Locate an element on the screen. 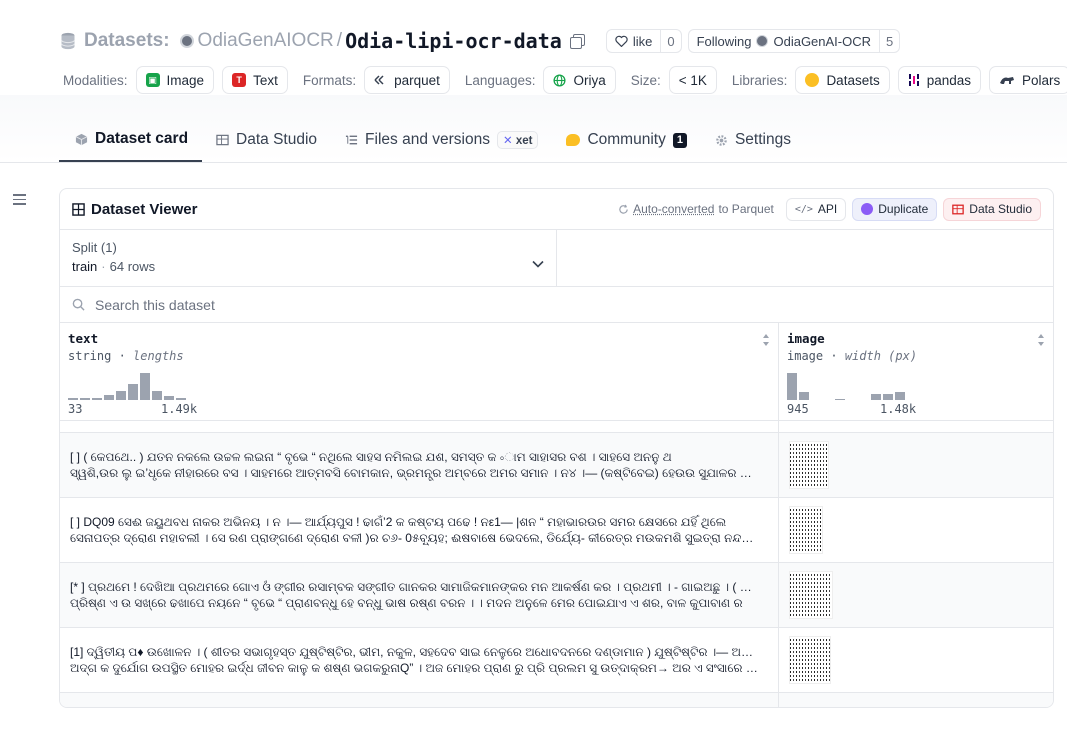 The image size is (1067, 731). libraries-label: Libraries: is located at coordinates (759, 80).